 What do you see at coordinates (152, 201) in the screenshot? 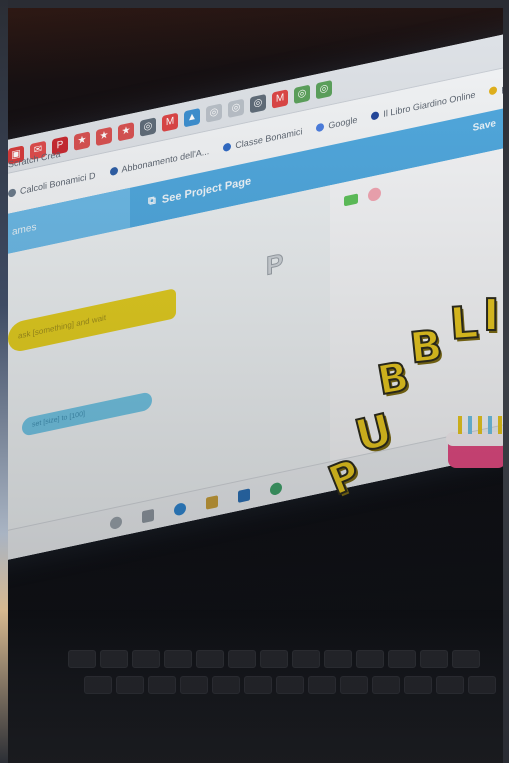
I see `project-page-icon: ⧉` at bounding box center [152, 201].